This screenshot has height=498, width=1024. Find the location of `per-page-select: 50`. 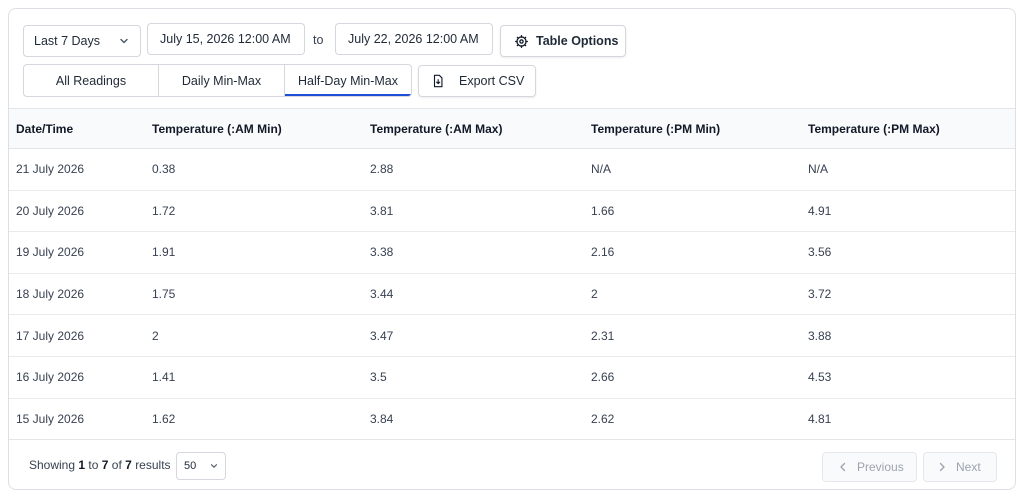

per-page-select: 50 is located at coordinates (201, 466).